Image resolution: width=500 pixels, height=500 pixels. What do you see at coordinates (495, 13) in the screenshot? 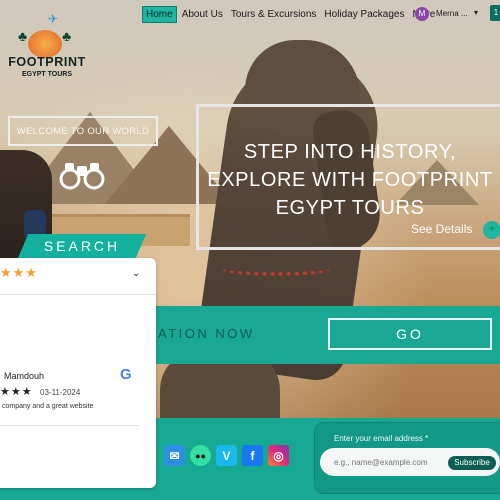
I see `cart-count-badge: 1` at bounding box center [495, 13].